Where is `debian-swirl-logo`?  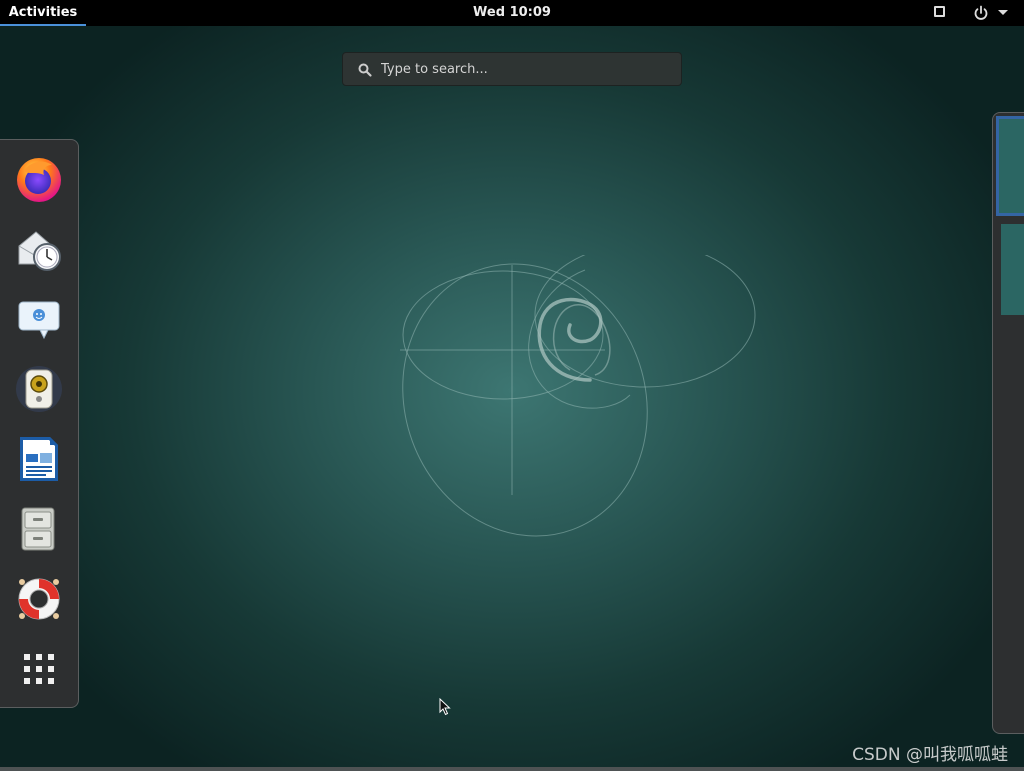 debian-swirl-logo is located at coordinates (578, 396).